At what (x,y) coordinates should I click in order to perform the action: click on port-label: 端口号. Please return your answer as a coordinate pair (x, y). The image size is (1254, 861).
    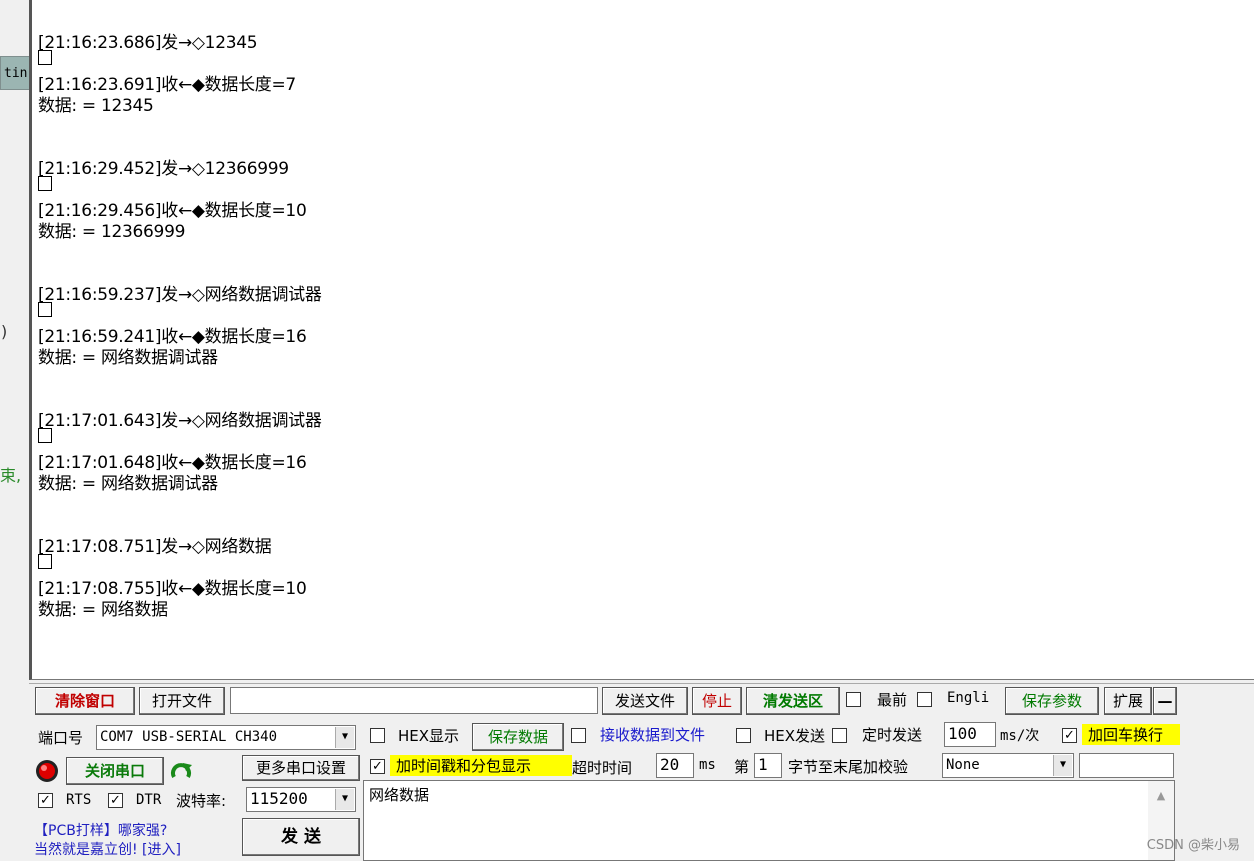
    Looking at the image, I should click on (61, 738).